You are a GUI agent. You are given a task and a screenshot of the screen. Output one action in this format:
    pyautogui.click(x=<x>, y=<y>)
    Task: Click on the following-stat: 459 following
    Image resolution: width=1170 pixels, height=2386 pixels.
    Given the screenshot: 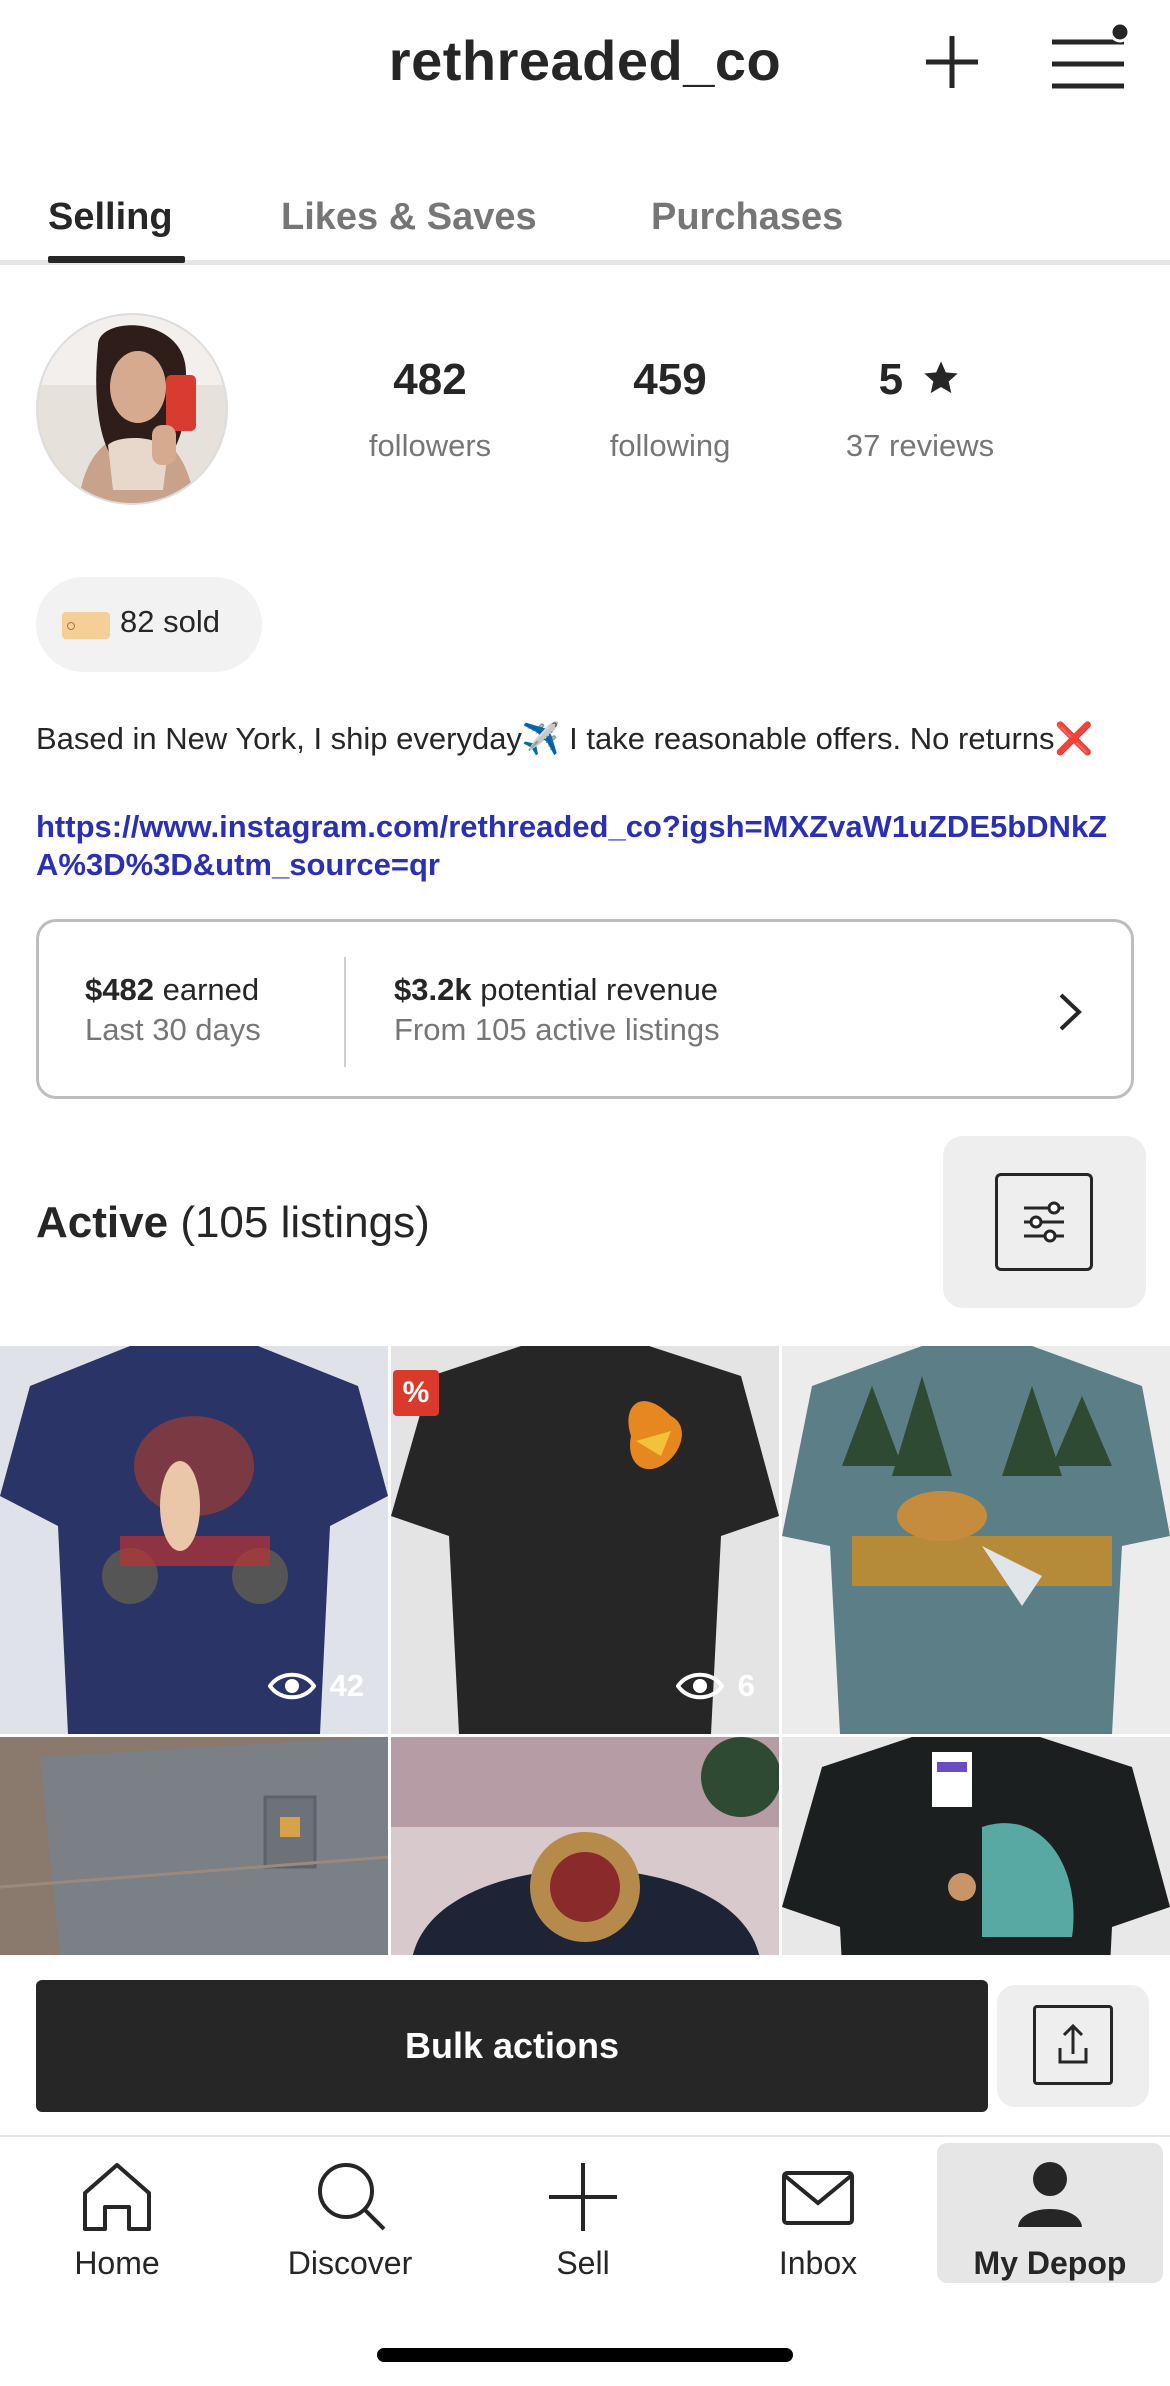 What is the action you would take?
    pyautogui.click(x=670, y=408)
    